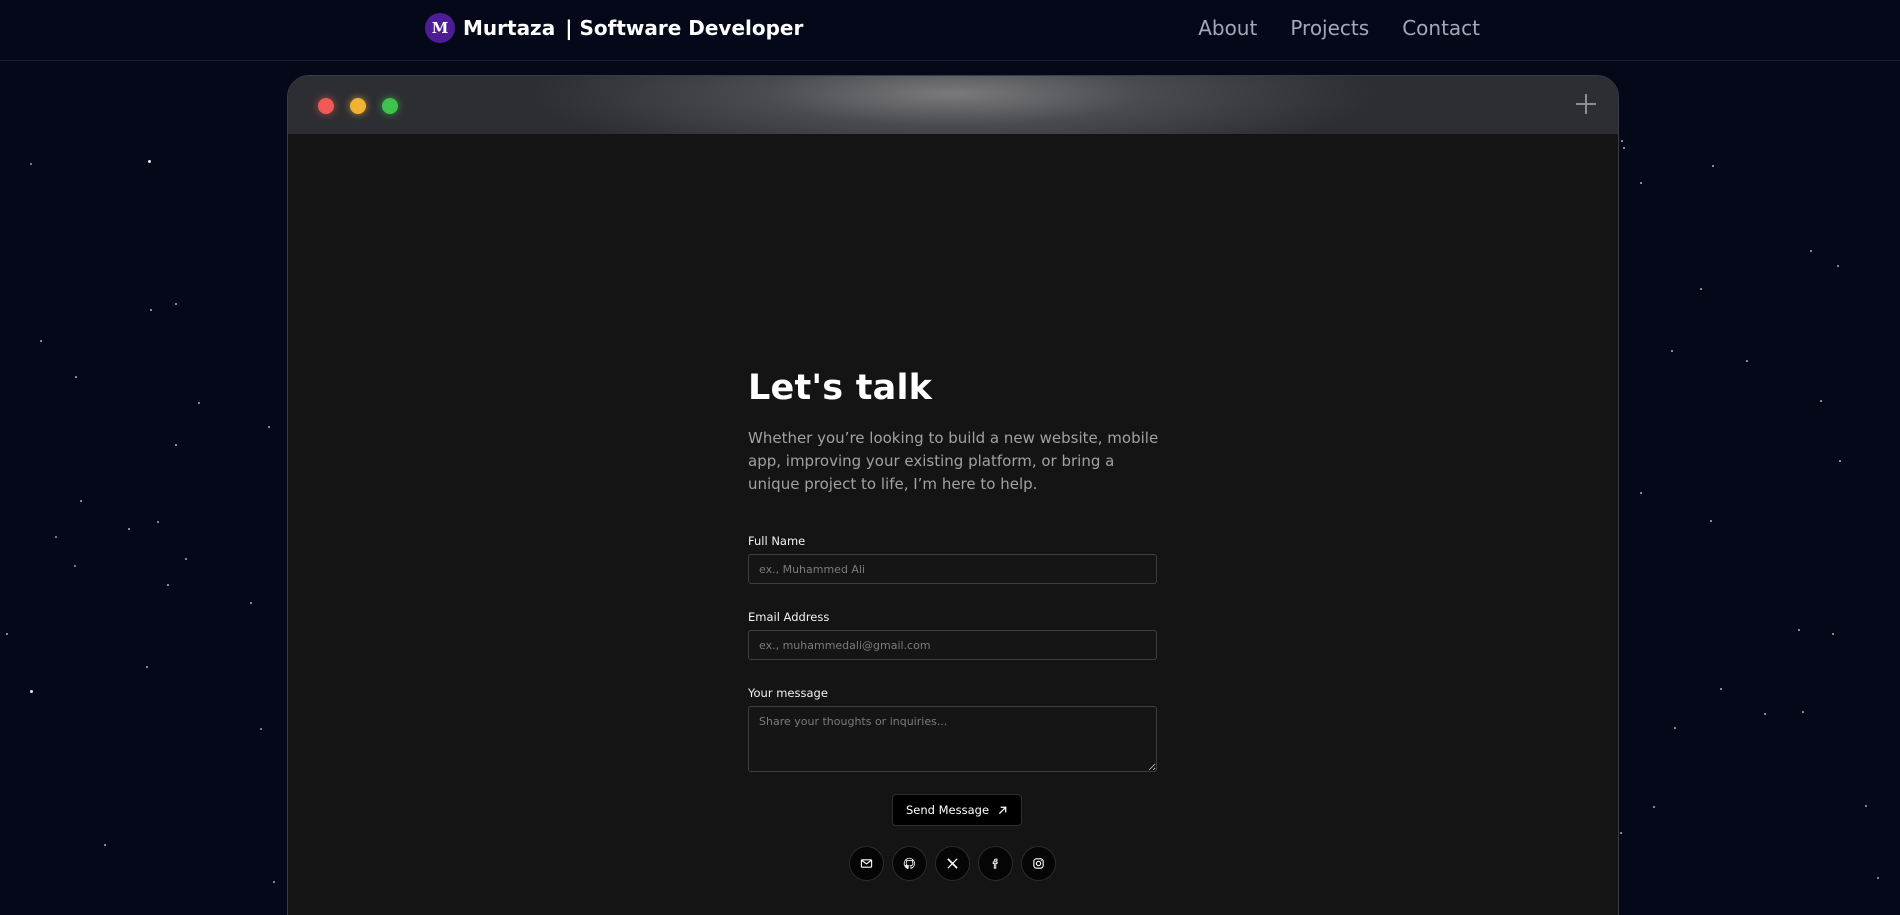 This screenshot has height=915, width=1900. Describe the element at coordinates (1227, 28) in the screenshot. I see `nav-link-about: About` at that location.